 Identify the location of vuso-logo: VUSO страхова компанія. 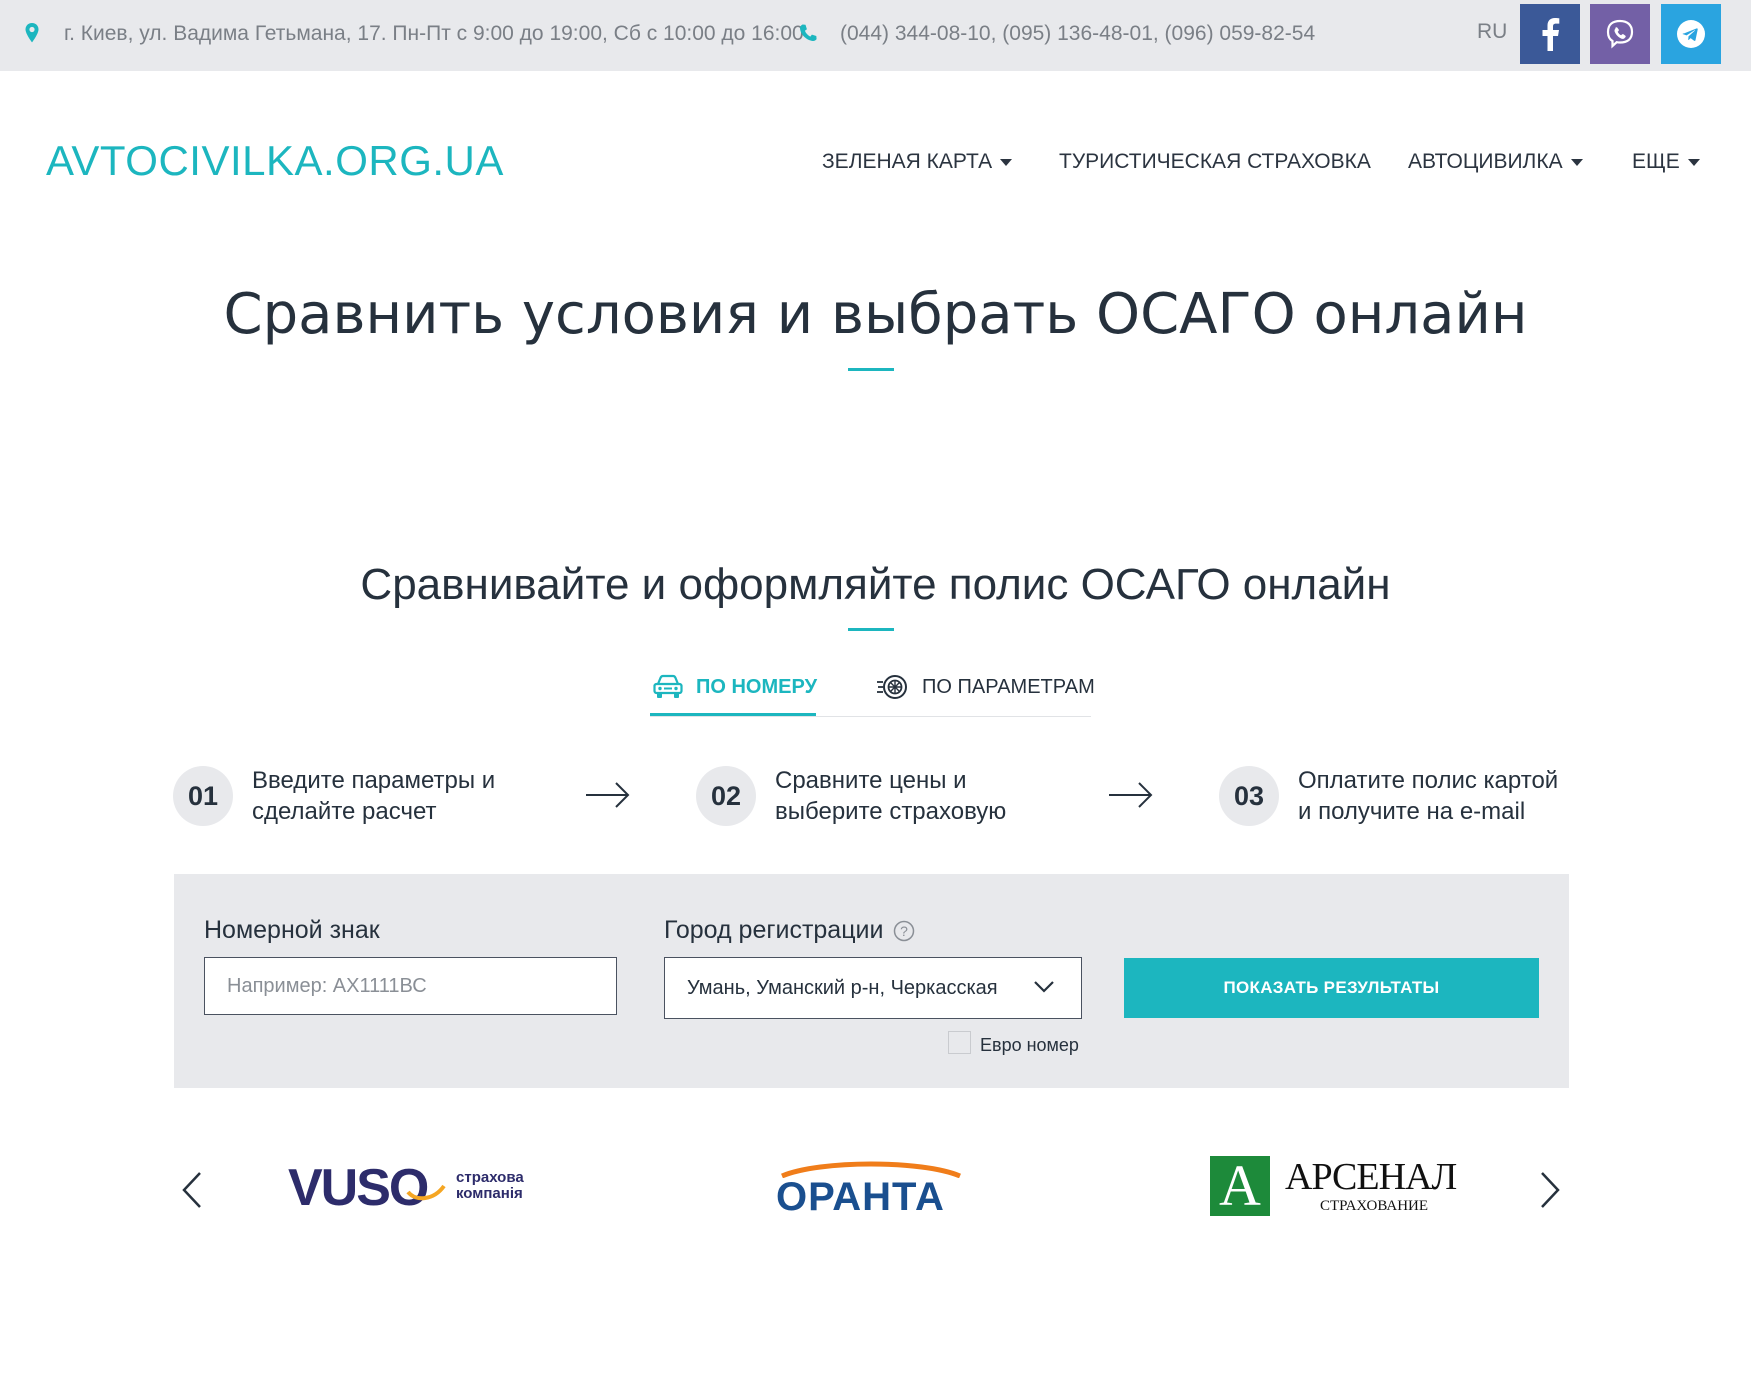
(413, 1188).